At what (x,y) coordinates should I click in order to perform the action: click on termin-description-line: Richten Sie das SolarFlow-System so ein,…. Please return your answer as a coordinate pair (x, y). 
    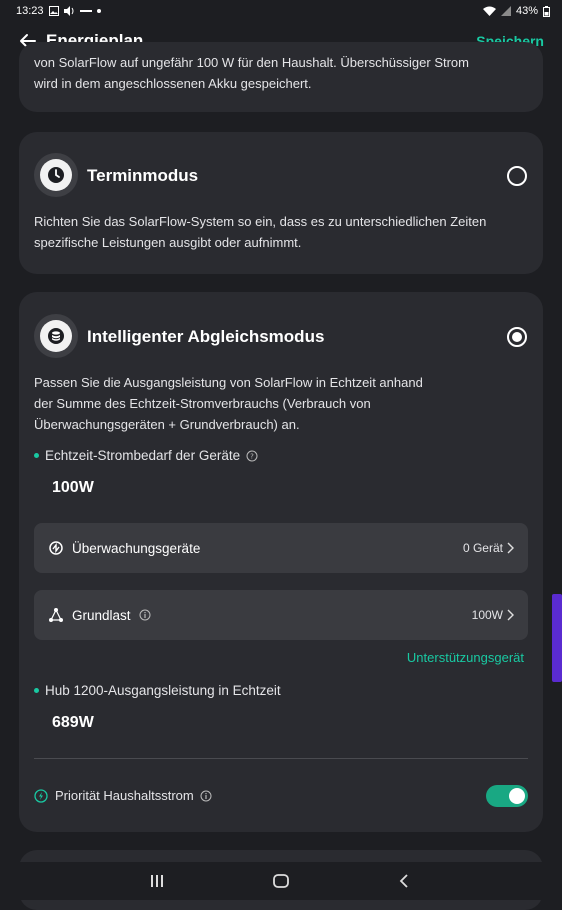
    Looking at the image, I should click on (260, 221).